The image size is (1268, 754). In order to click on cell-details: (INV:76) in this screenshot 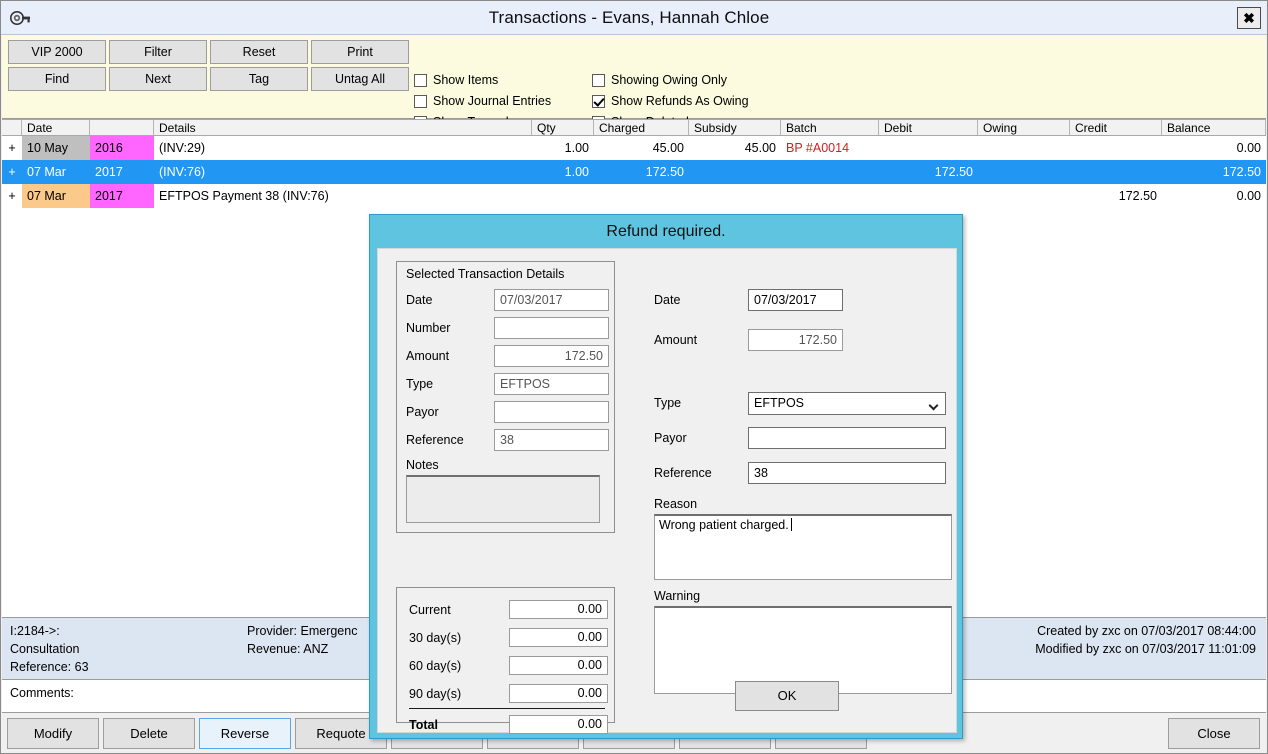, I will do `click(182, 172)`.